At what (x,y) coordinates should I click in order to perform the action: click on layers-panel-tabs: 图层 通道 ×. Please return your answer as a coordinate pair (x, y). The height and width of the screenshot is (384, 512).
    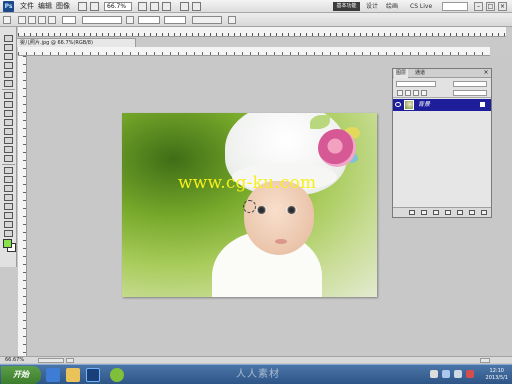
    Looking at the image, I should click on (442, 73).